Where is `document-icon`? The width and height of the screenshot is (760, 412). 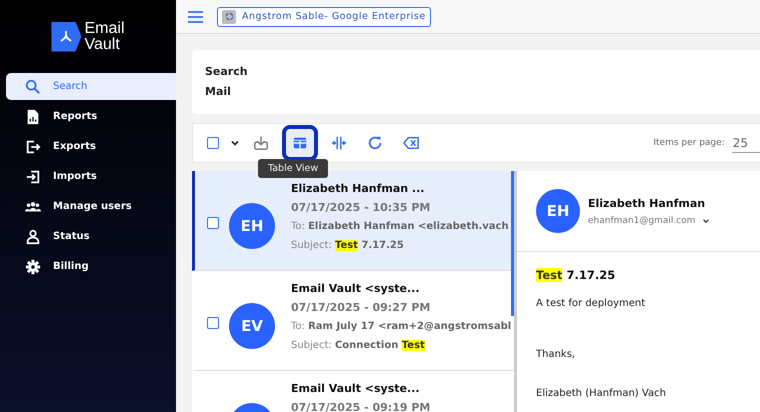
document-icon is located at coordinates (33, 116).